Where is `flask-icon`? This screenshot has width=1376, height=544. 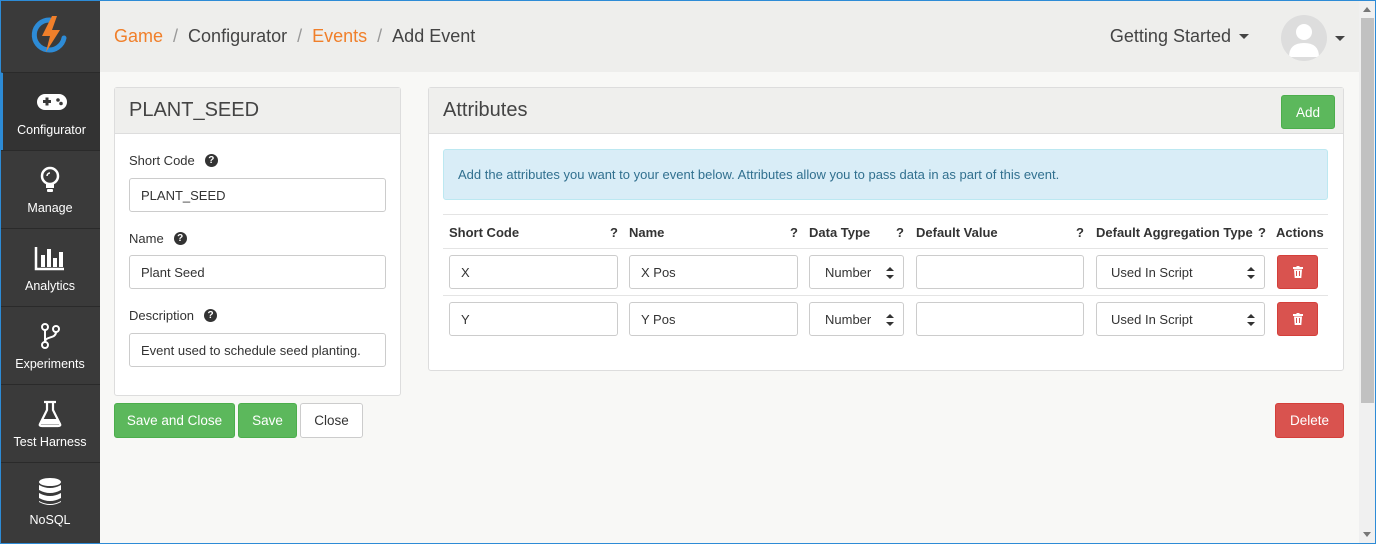
flask-icon is located at coordinates (50, 414).